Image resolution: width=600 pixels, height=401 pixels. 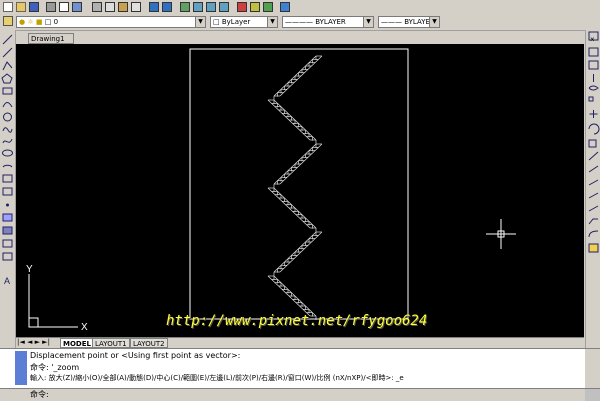 What do you see at coordinates (55, 367) in the screenshot?
I see `command-history-line: 命令: '_zoom` at bounding box center [55, 367].